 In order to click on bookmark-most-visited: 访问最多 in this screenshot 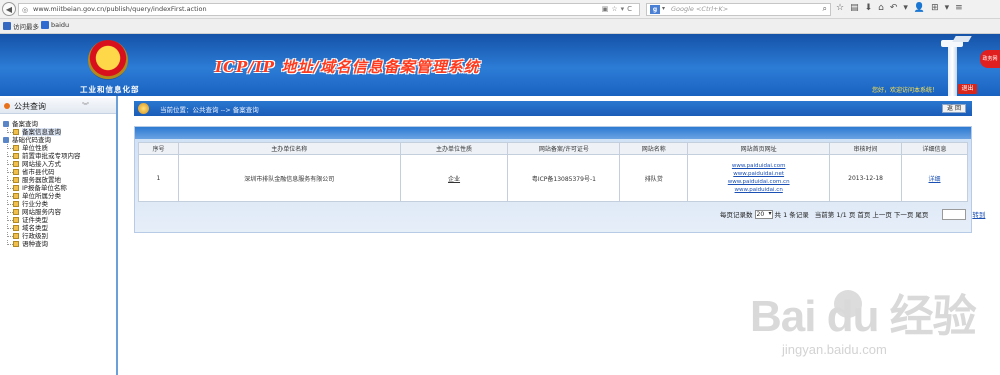, I will do `click(21, 26)`.